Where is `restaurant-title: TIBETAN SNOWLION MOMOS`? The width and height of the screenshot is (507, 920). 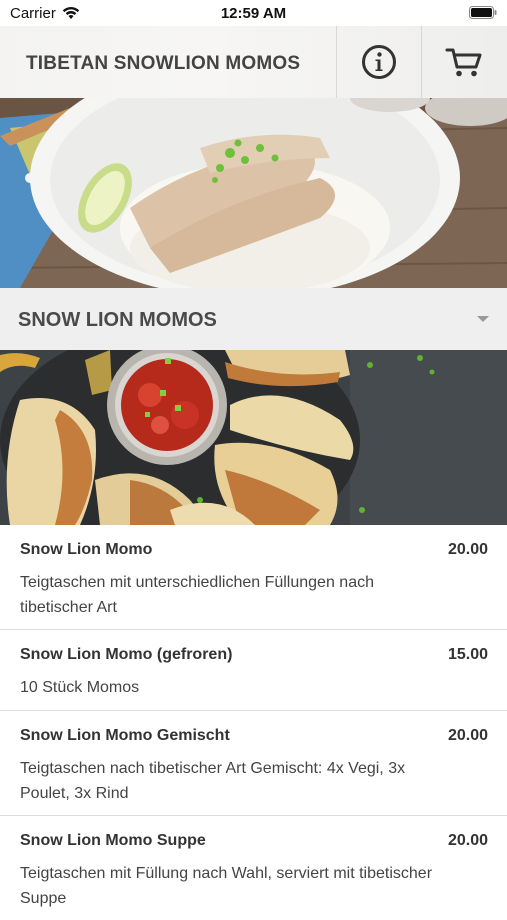
restaurant-title: TIBETAN SNOWLION MOMOS is located at coordinates (163, 63).